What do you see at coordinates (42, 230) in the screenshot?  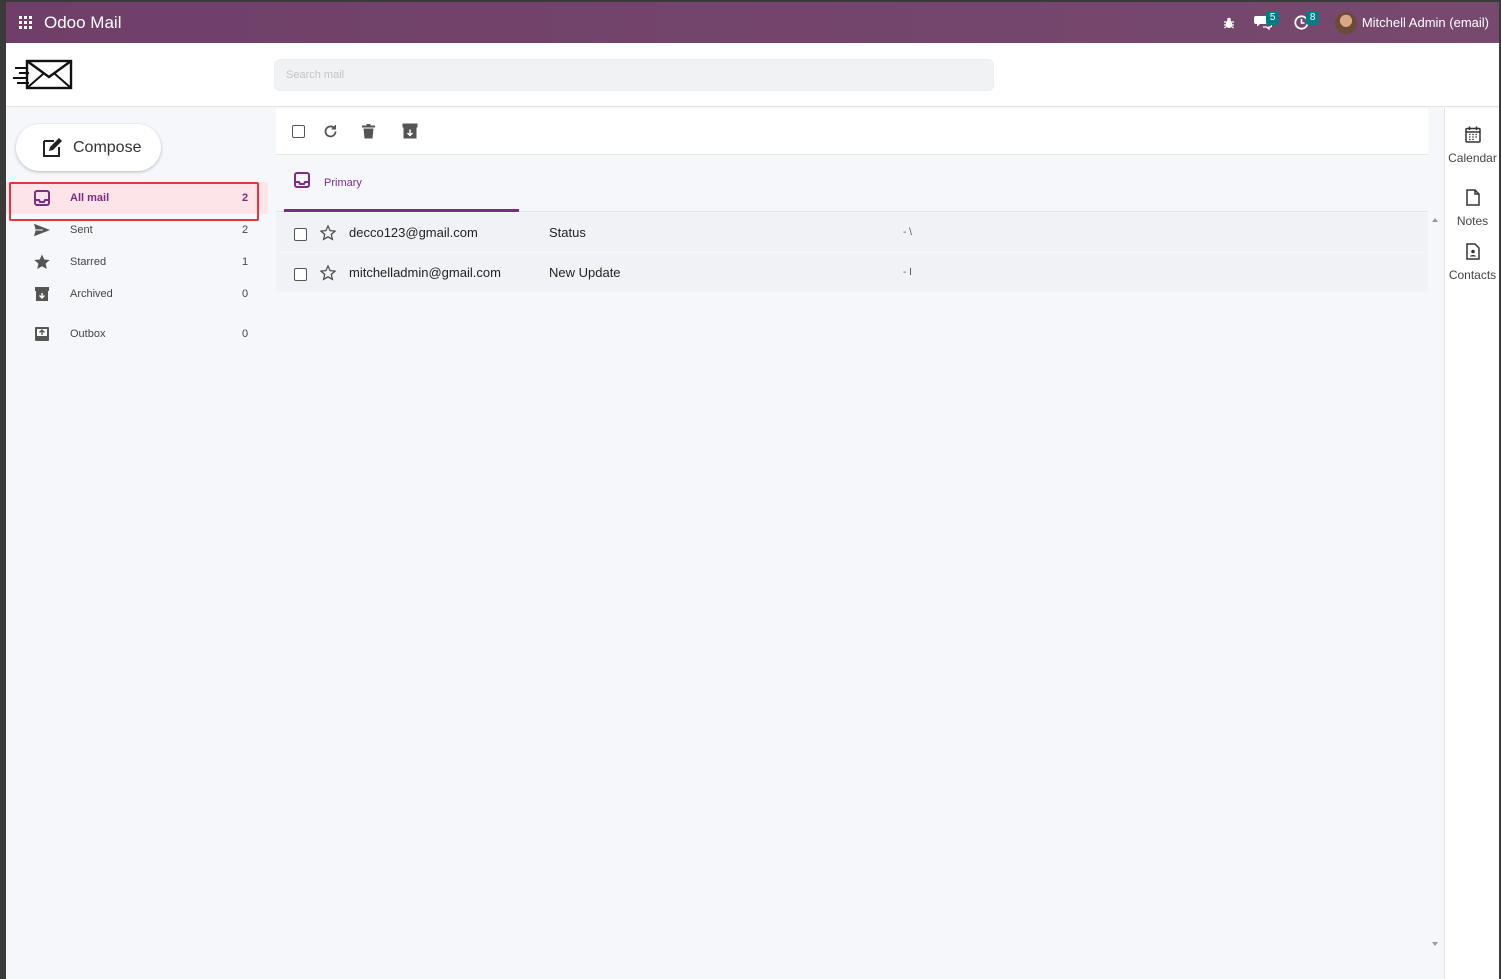 I see `send-icon` at bounding box center [42, 230].